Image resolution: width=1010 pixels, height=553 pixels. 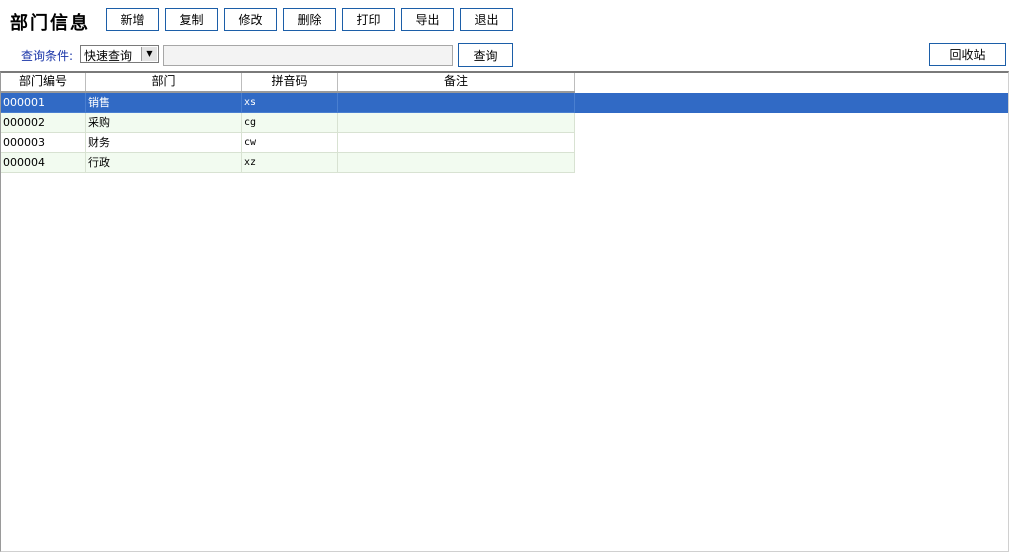 I want to click on column-header-pinyin: 拼音码, so click(x=290, y=82).